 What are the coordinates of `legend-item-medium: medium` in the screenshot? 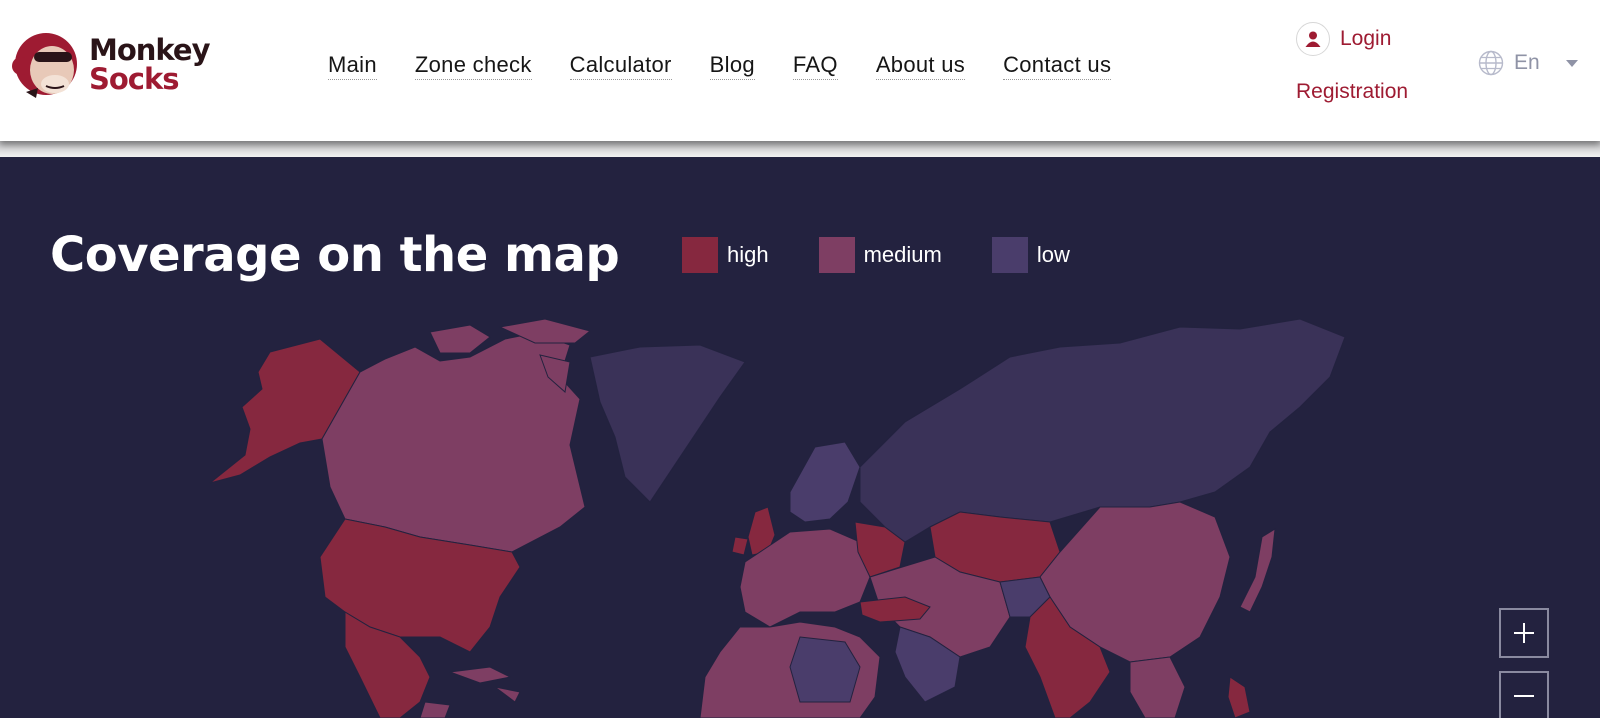 It's located at (880, 255).